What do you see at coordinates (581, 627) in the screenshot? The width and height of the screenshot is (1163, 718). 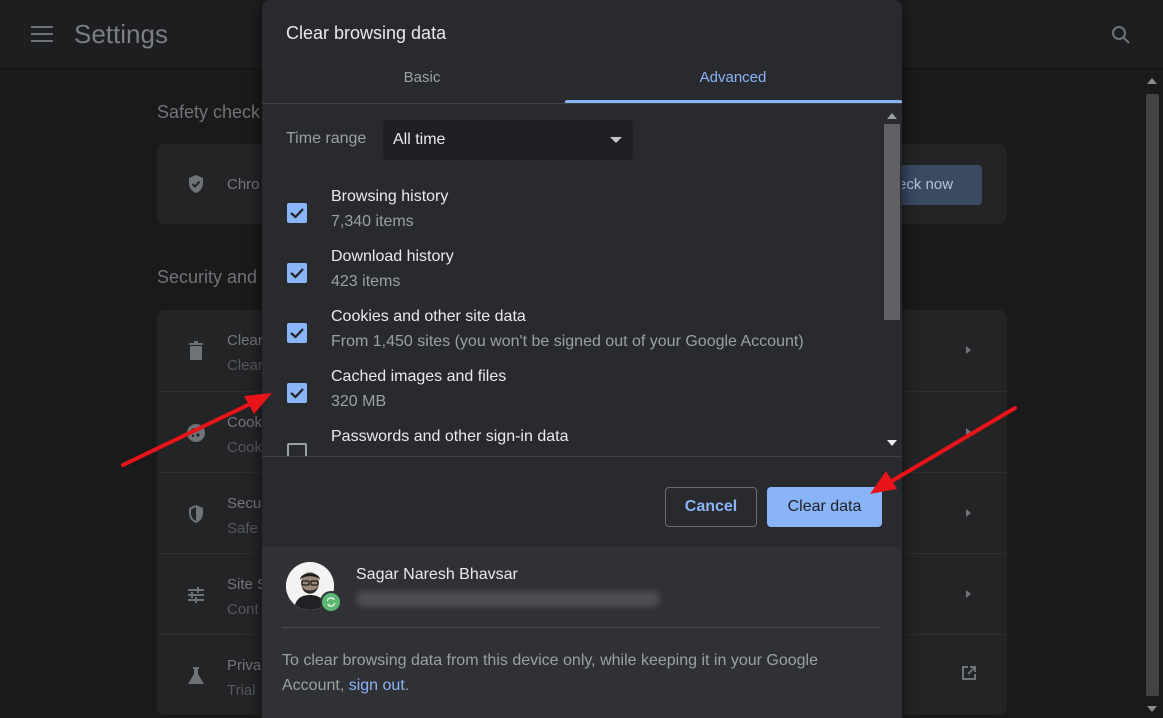 I see `footer-divider` at bounding box center [581, 627].